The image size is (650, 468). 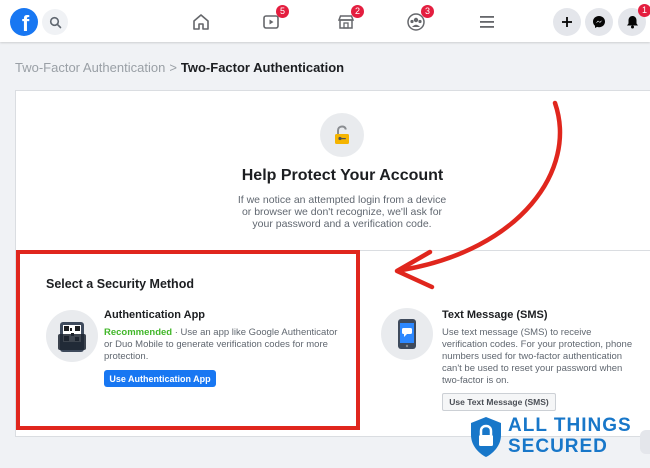 I want to click on create-button, so click(x=567, y=22).